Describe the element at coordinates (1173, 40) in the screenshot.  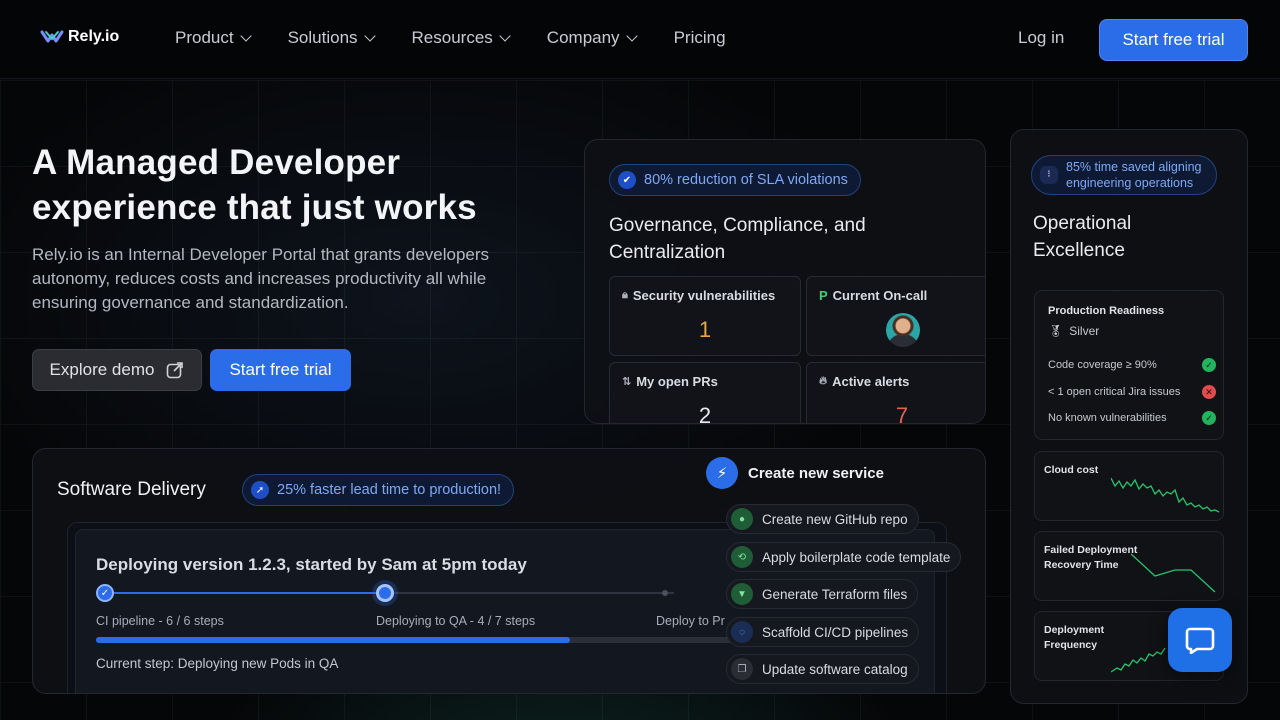
I see `start-free-trial-button: Start free trial` at that location.